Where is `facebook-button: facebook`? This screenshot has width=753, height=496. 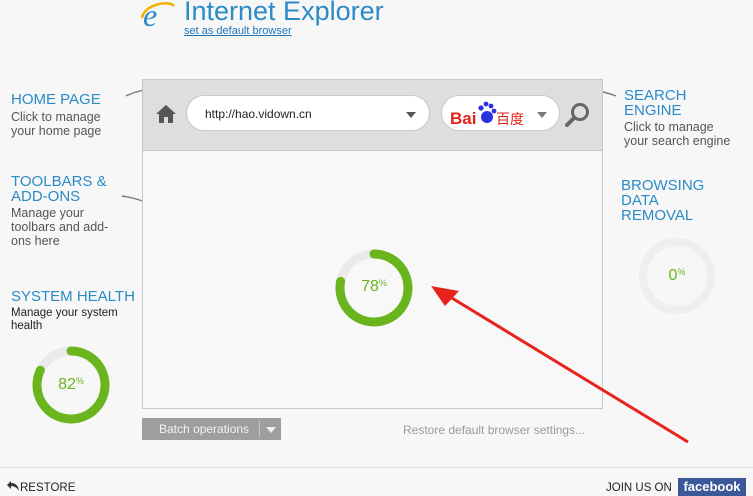 facebook-button: facebook is located at coordinates (712, 487).